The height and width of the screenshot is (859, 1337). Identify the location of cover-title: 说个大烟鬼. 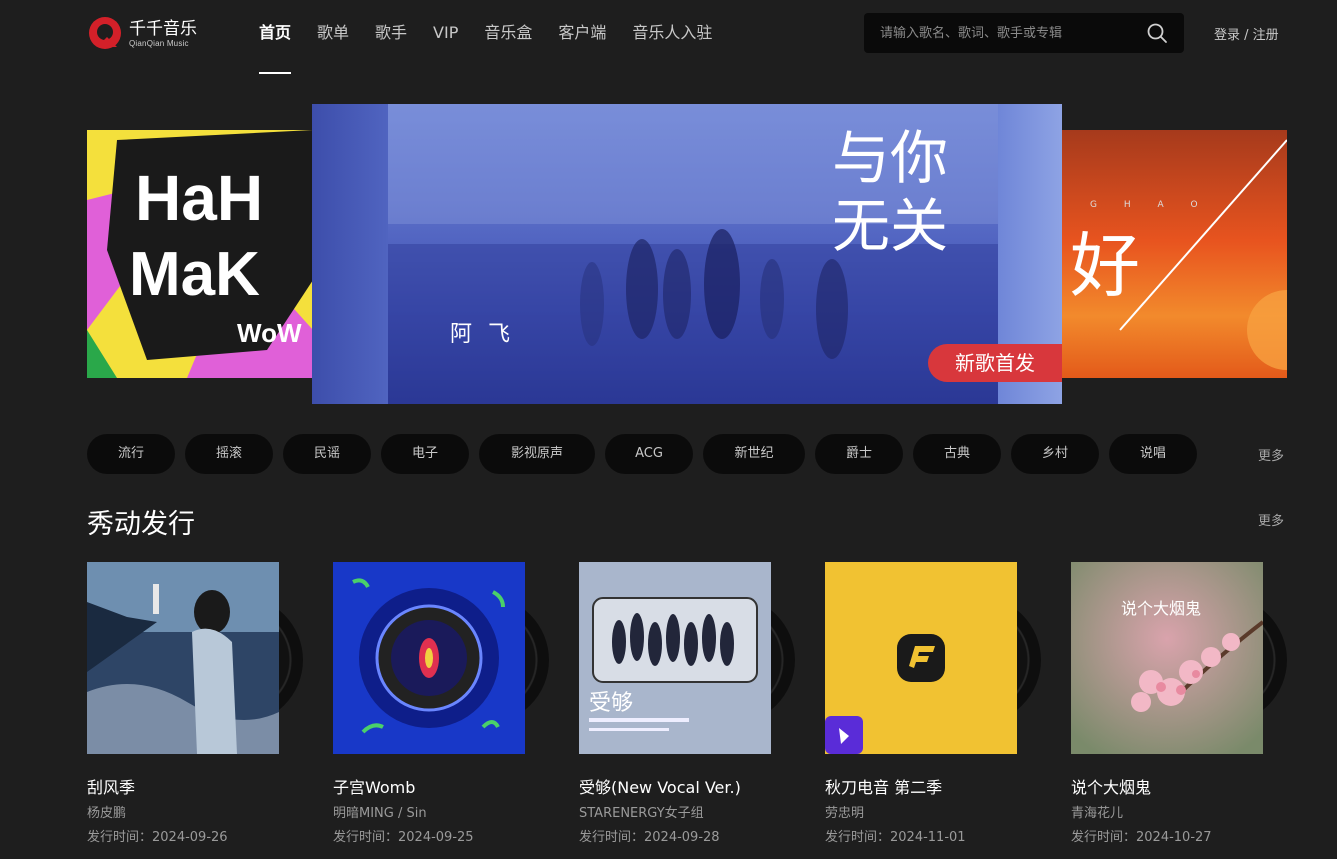
(1161, 608).